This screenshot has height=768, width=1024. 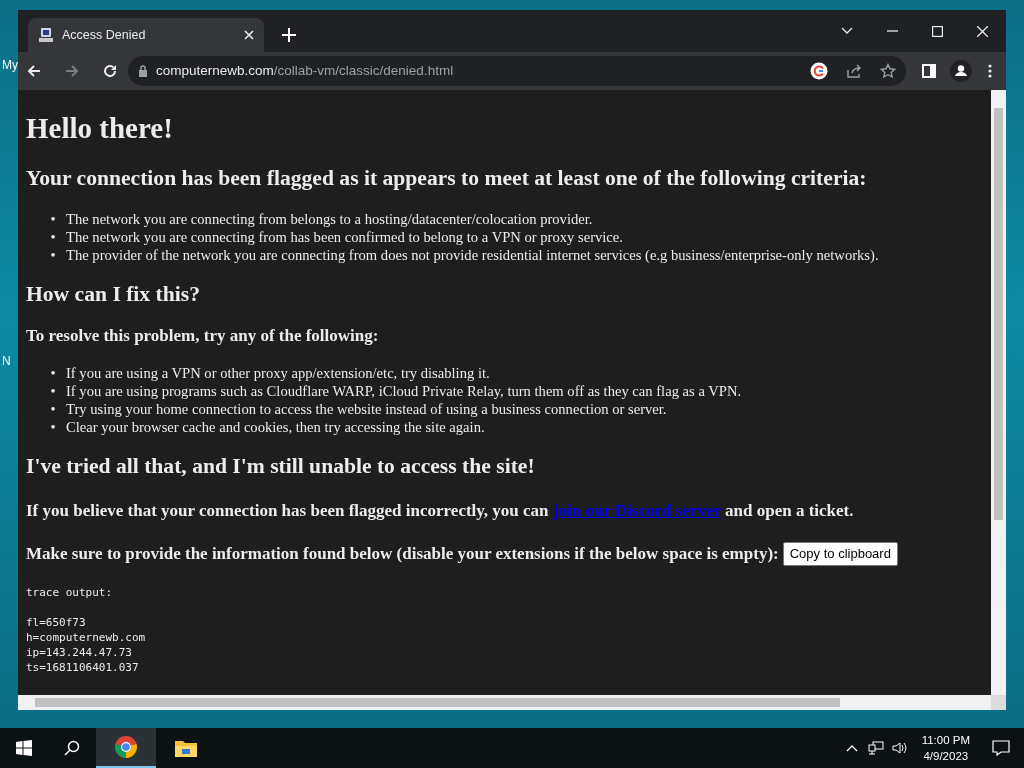 What do you see at coordinates (847, 31) in the screenshot?
I see `chevron-down-icon` at bounding box center [847, 31].